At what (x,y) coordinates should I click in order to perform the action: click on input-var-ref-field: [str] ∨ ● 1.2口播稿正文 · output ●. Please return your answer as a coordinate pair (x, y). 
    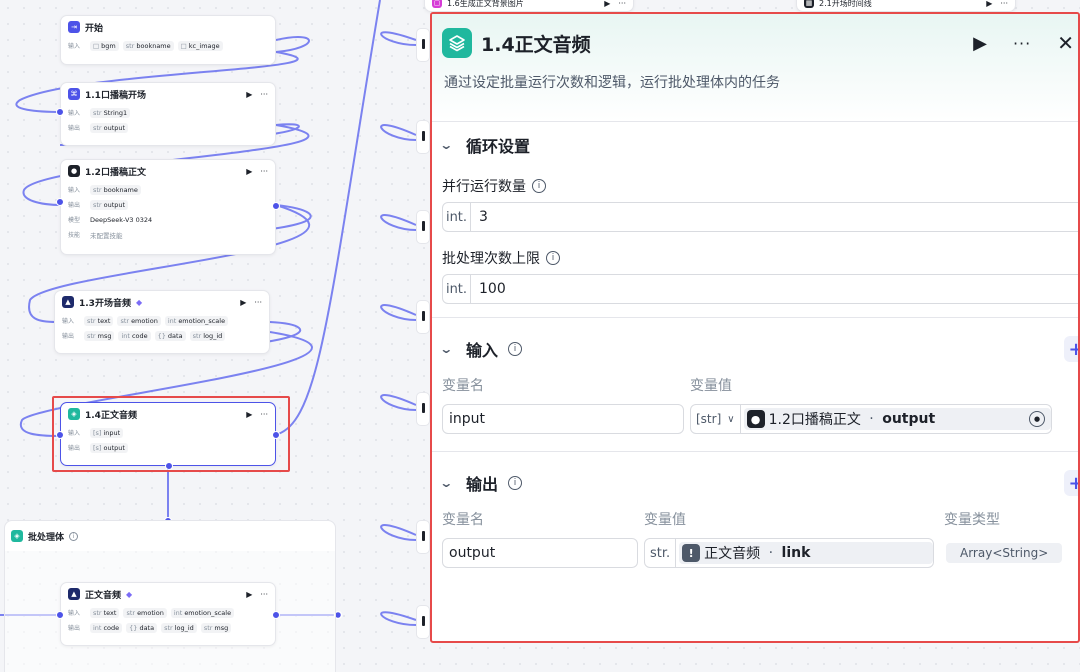
    Looking at the image, I should click on (871, 419).